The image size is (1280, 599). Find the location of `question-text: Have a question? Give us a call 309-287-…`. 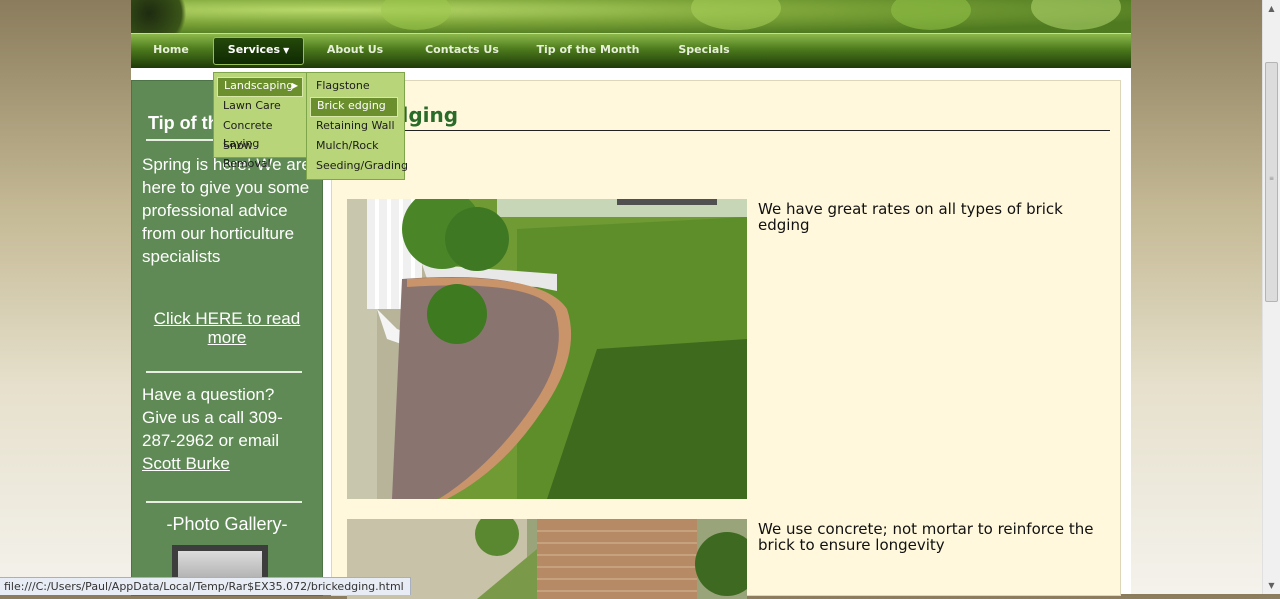

question-text: Have a question? Give us a call 309-287-… is located at coordinates (227, 429).